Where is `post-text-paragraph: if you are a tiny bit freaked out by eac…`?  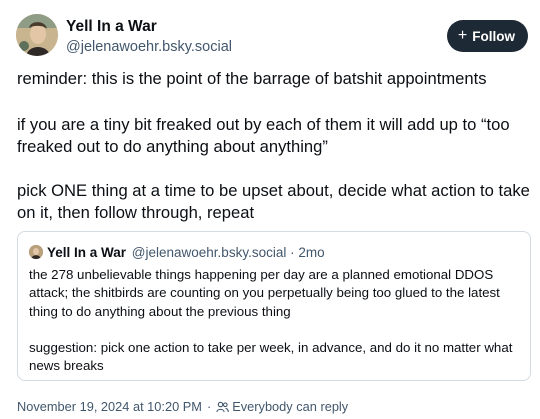
post-text-paragraph: if you are a tiny bit freaked out by eac… is located at coordinates (263, 135).